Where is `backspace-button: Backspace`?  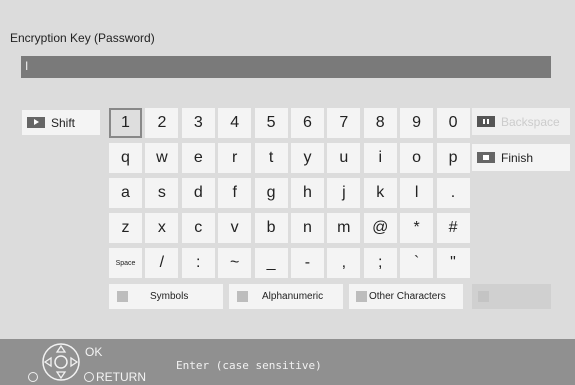
backspace-button: Backspace is located at coordinates (521, 121).